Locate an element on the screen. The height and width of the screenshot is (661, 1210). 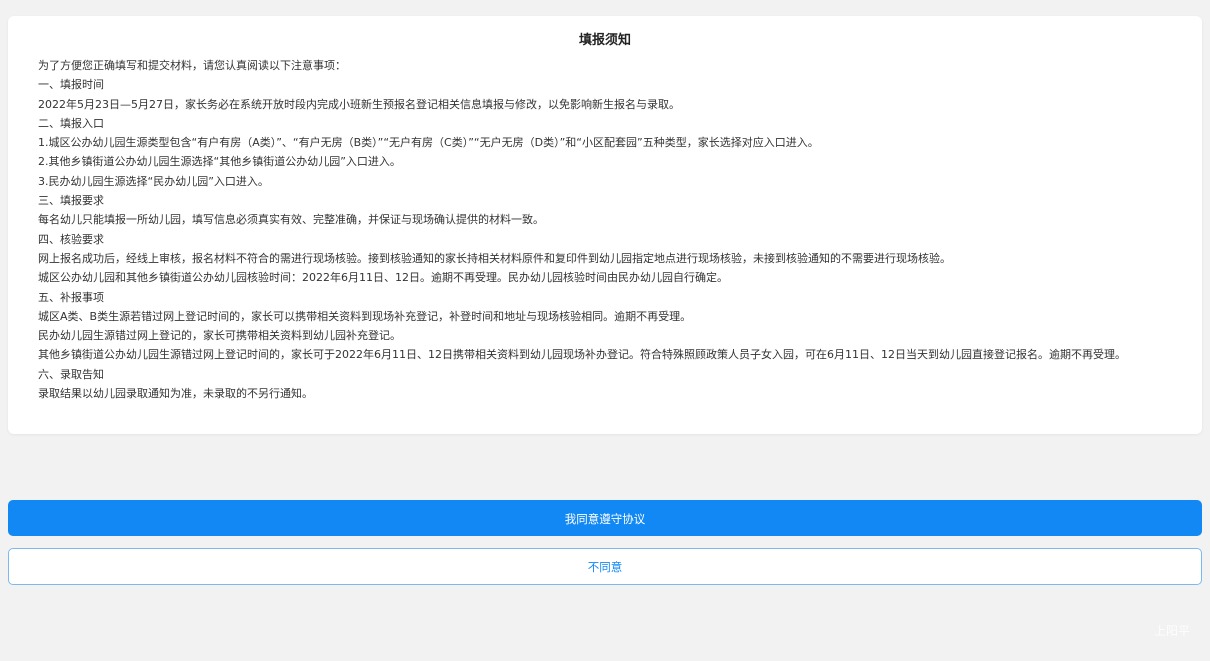
disagree-button: 不同意 is located at coordinates (605, 566).